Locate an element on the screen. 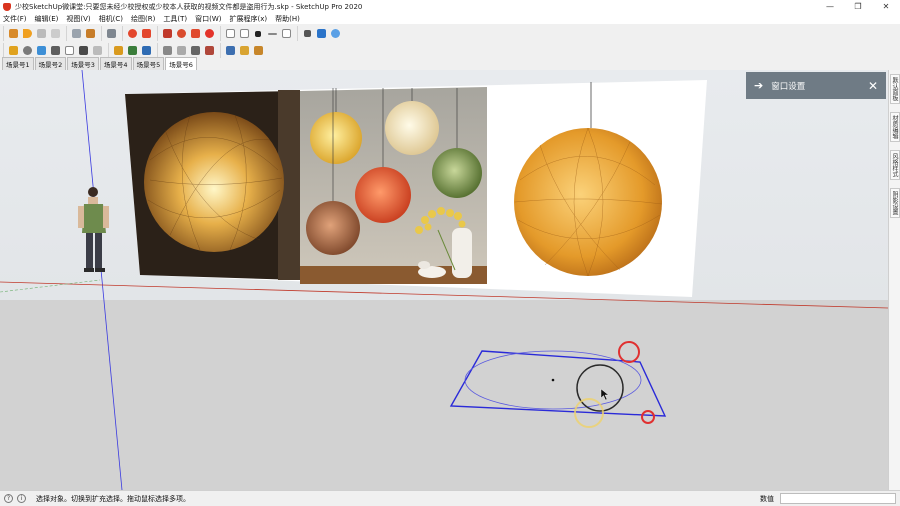 The height and width of the screenshot is (506, 900). shield-icon is located at coordinates (118, 51).